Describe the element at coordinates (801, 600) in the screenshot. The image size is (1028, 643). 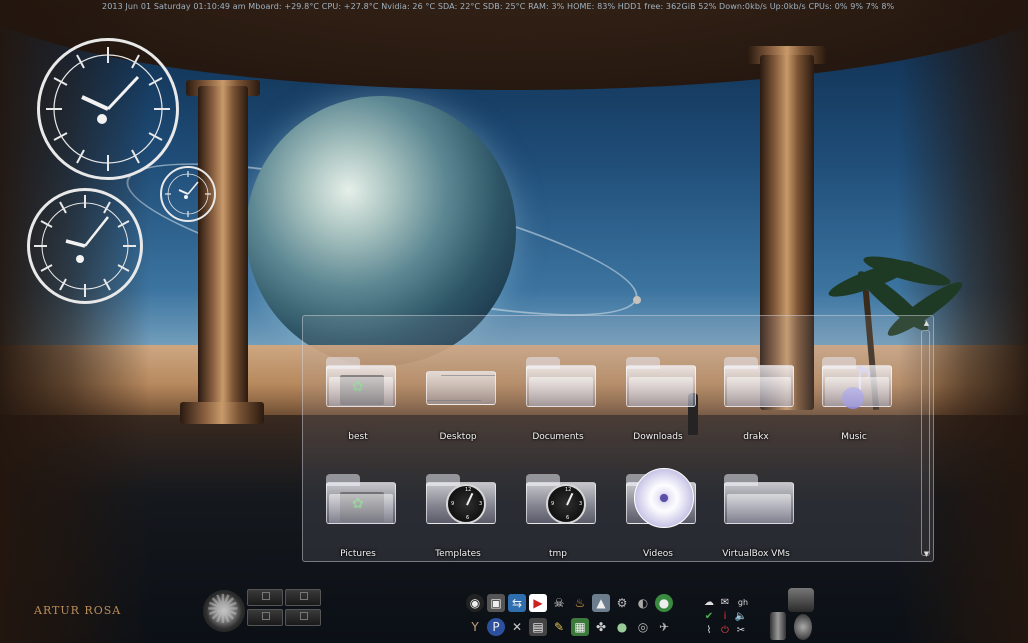
I see `padlock-icon` at that location.